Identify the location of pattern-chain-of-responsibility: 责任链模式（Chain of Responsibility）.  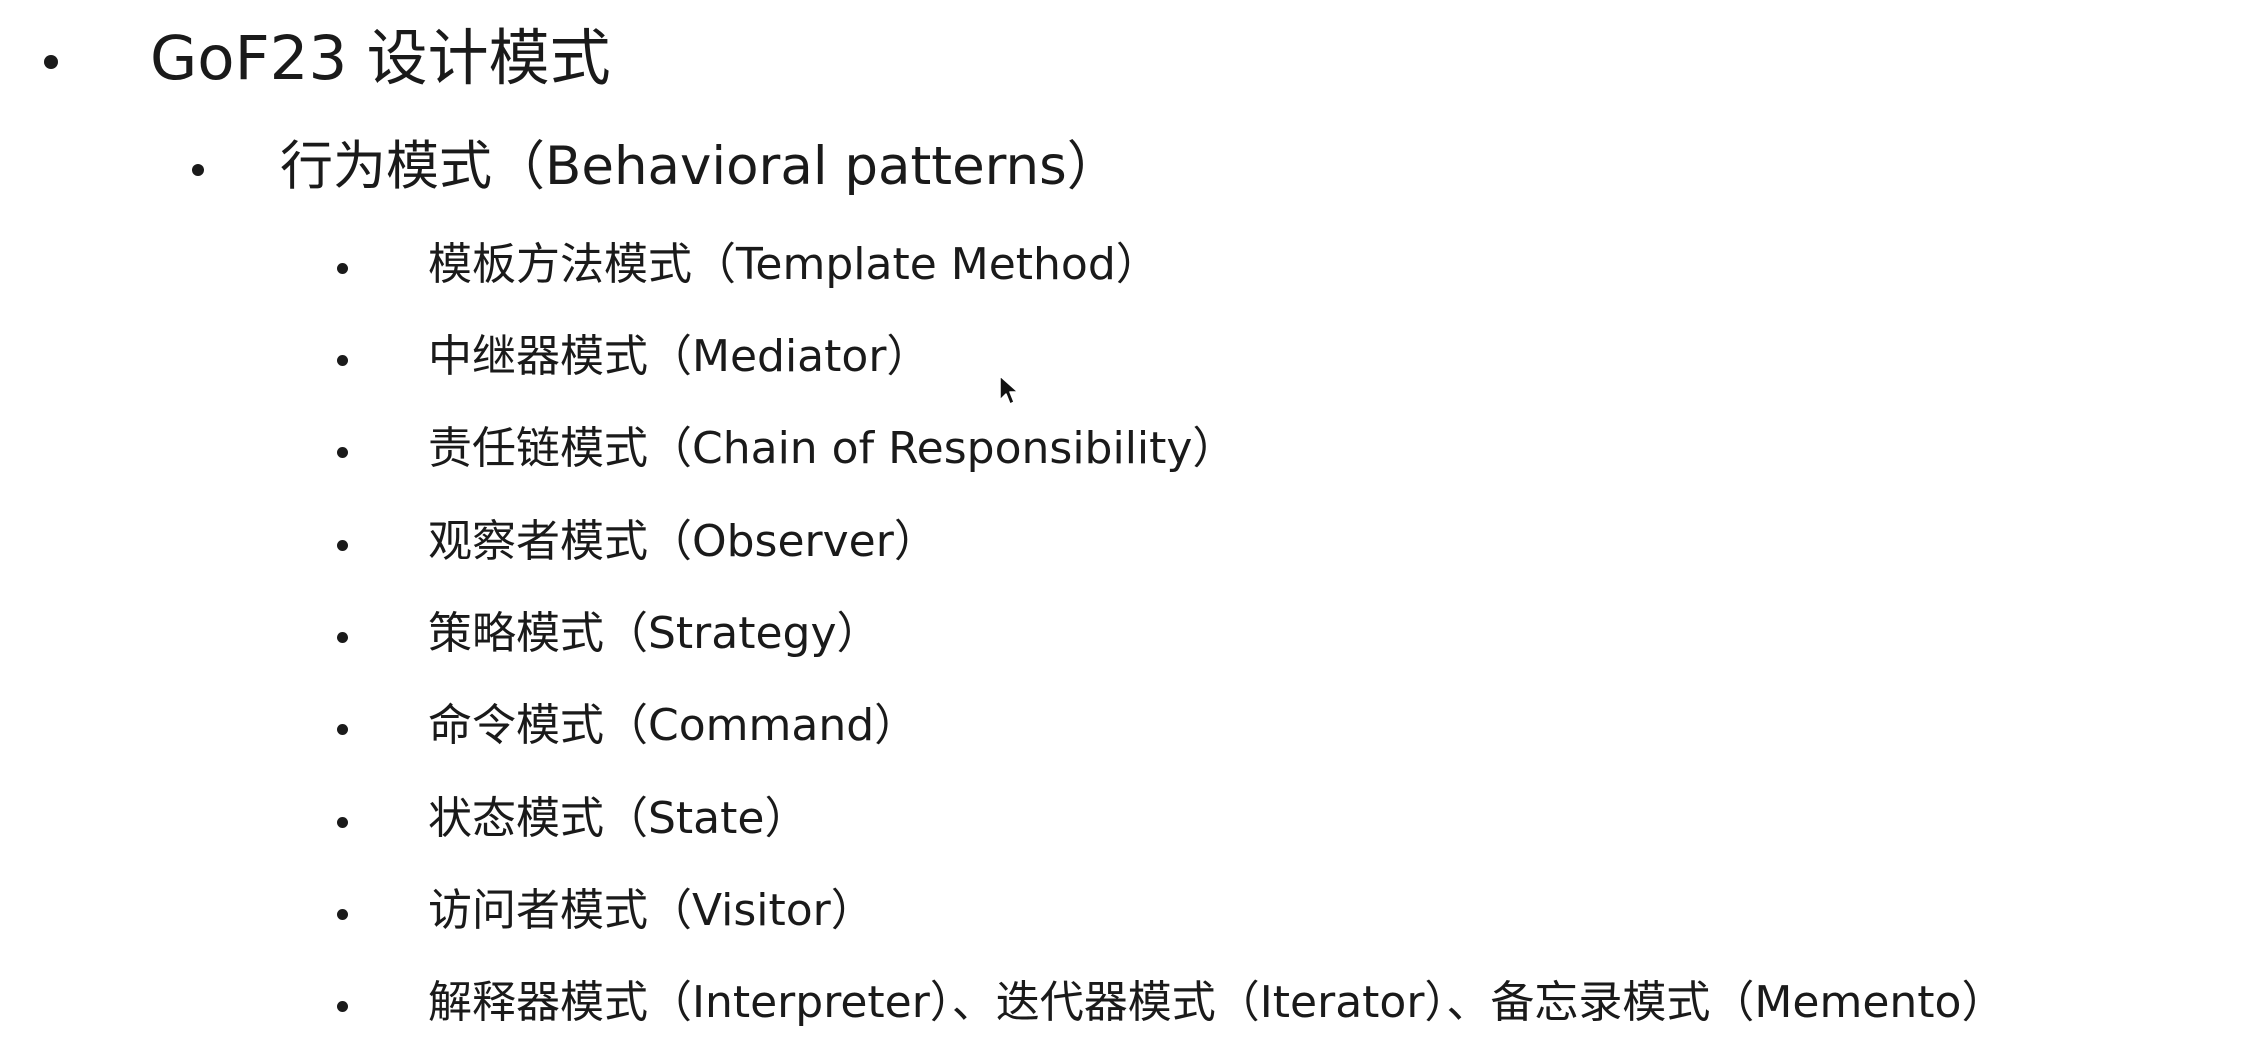
(832, 448).